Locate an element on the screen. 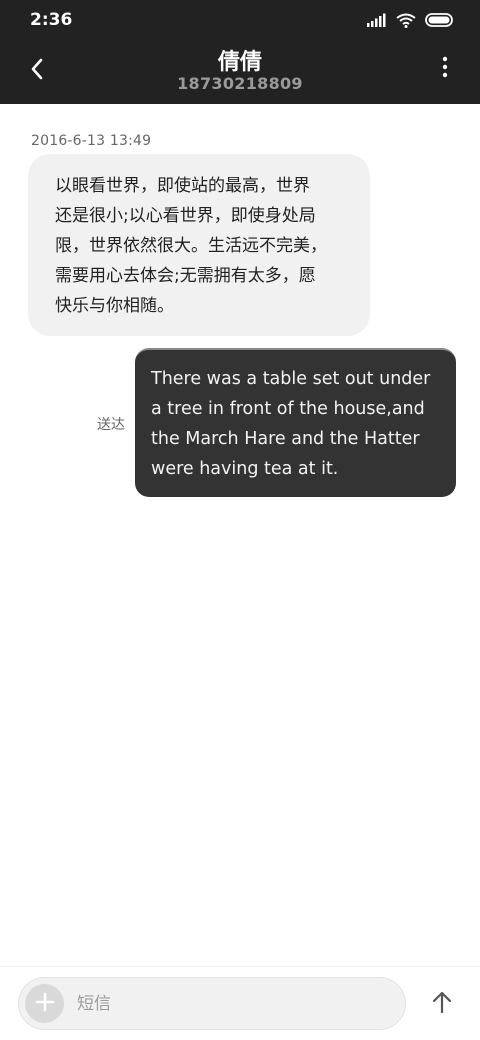 Image resolution: width=480 pixels, height=1040 pixels. composer-divider is located at coordinates (240, 966).